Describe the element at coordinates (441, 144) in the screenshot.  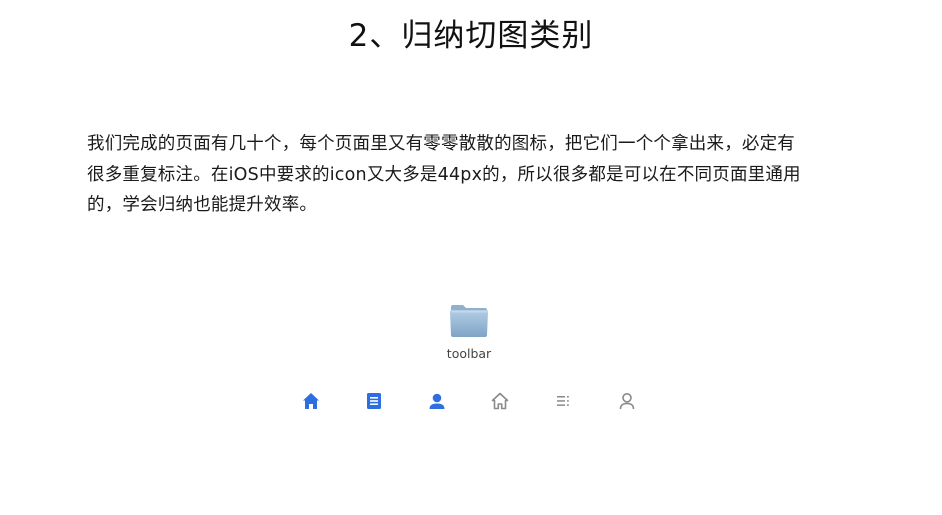
I see `paragraph-line: 我们完成的页面有几十个，每个页面里又有零零散散的图标，把它们一个个拿出来，必定有` at that location.